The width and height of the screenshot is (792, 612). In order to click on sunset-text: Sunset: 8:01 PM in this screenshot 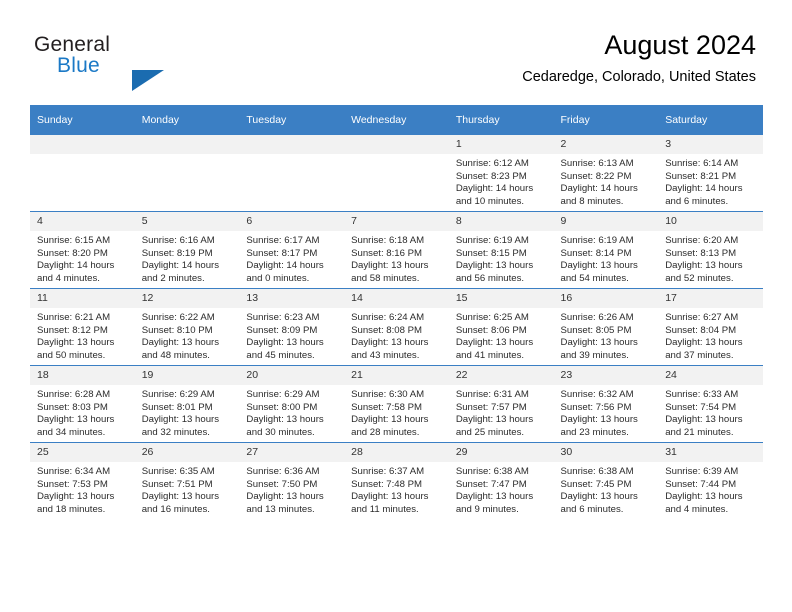, I will do `click(177, 407)`.